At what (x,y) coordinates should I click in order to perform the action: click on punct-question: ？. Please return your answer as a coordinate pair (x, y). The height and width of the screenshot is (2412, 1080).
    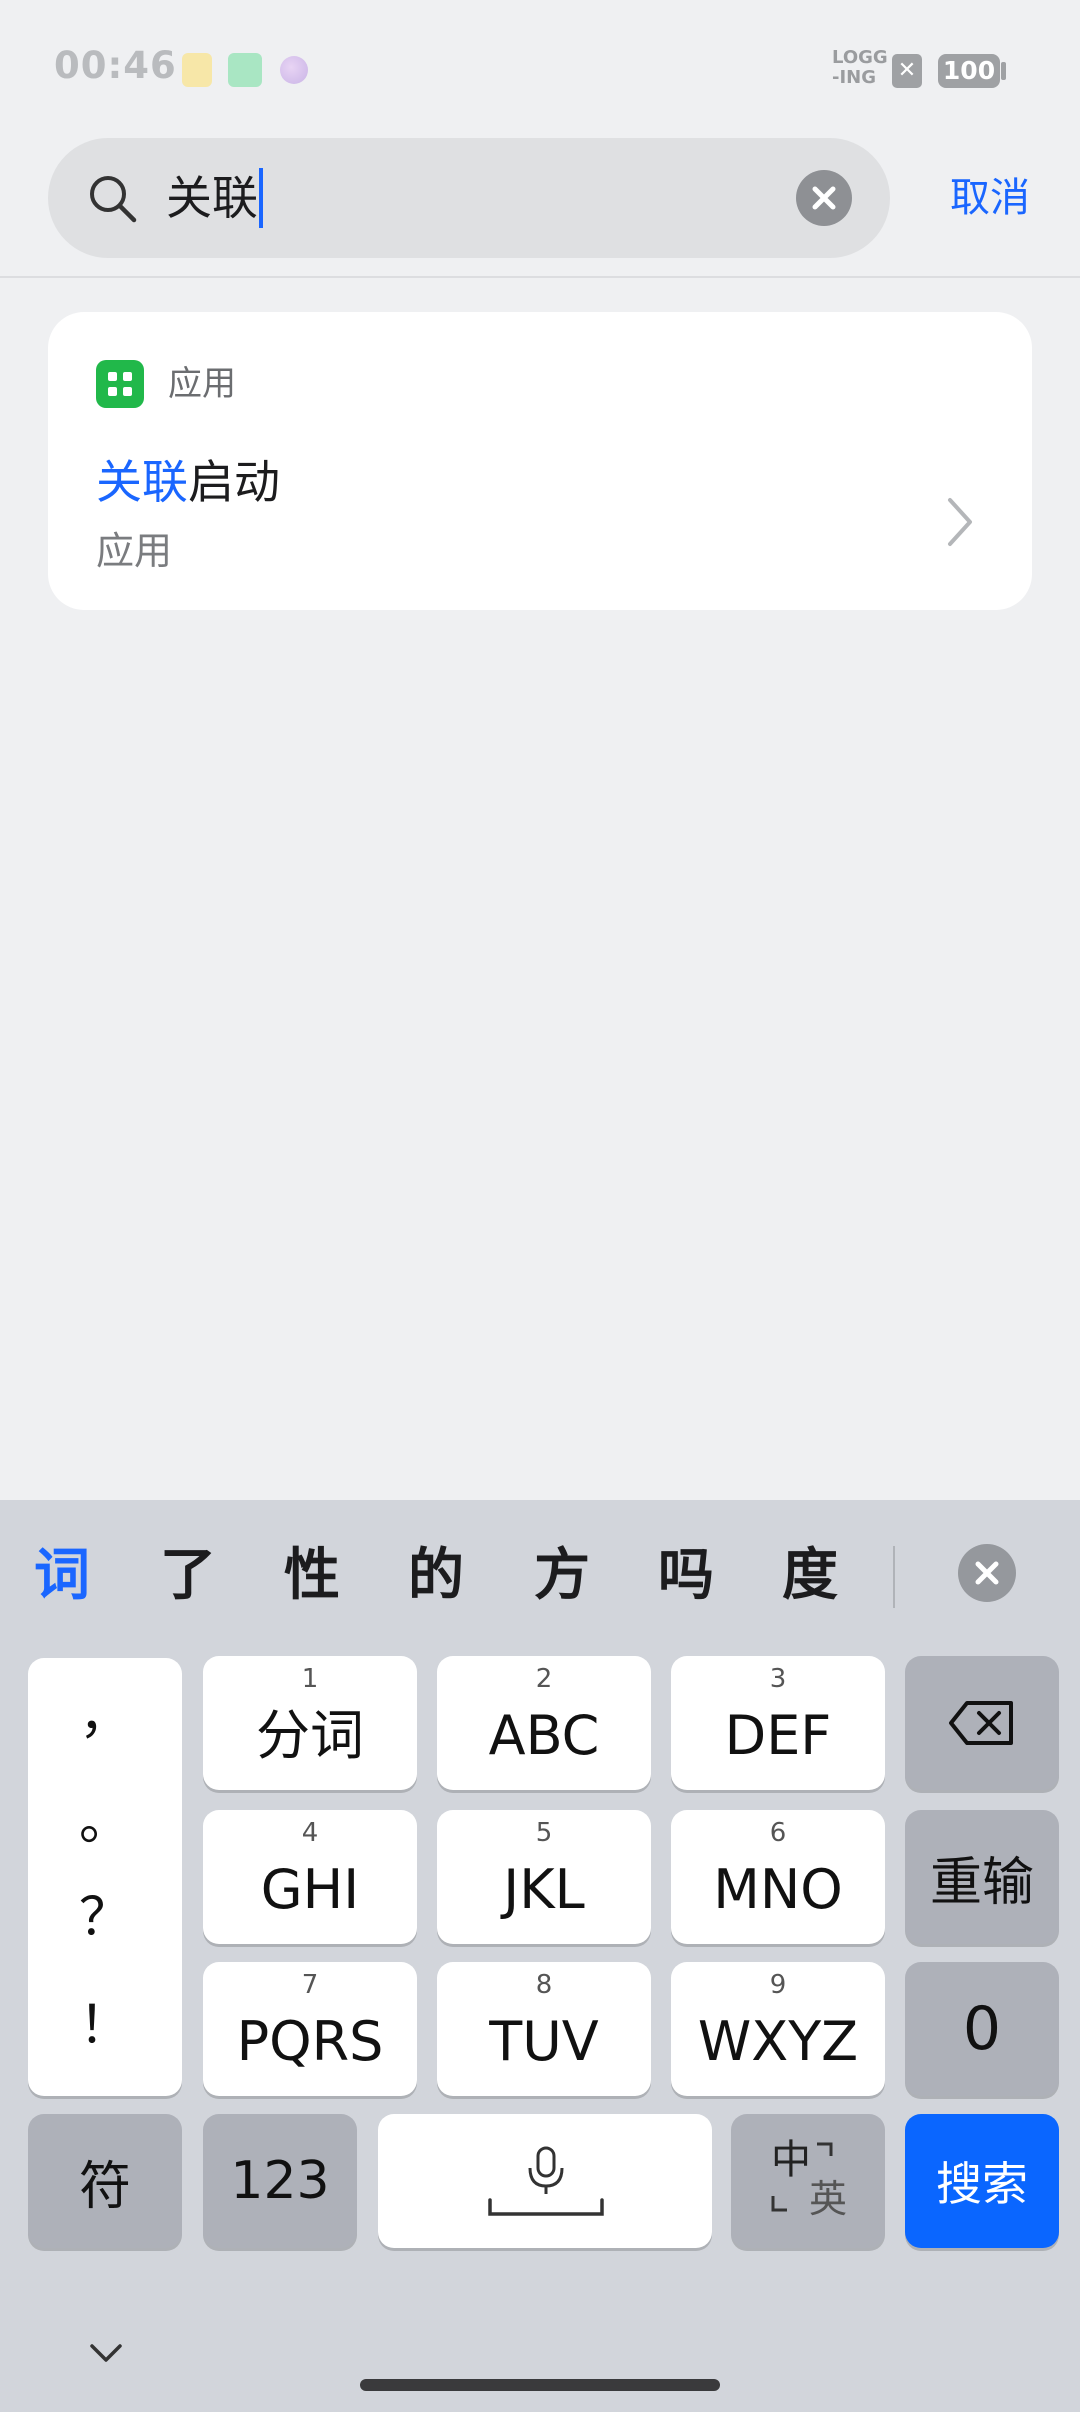
    Looking at the image, I should click on (105, 1918).